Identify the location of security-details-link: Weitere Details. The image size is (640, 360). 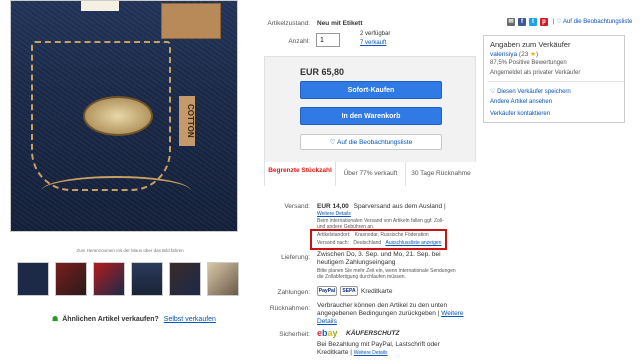
(371, 353).